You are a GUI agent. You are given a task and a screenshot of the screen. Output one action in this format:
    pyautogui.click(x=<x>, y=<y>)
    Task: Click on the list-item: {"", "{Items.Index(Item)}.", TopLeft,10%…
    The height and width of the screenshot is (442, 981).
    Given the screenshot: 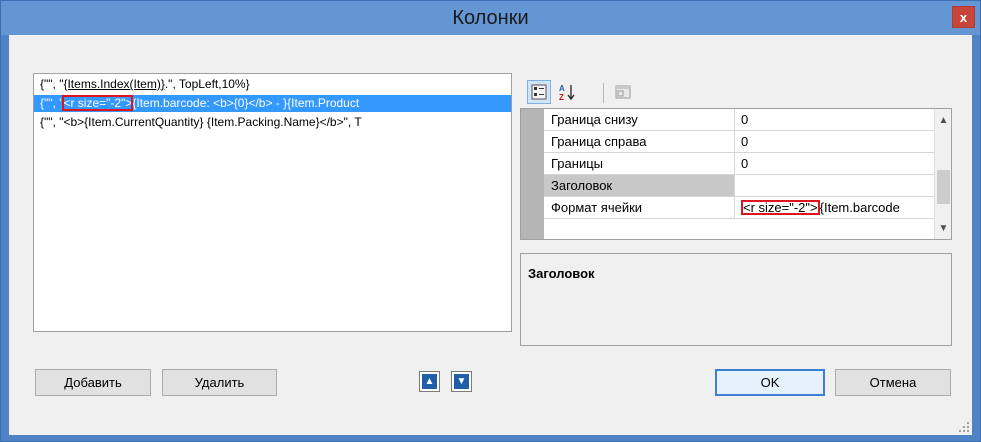 What is the action you would take?
    pyautogui.click(x=272, y=84)
    